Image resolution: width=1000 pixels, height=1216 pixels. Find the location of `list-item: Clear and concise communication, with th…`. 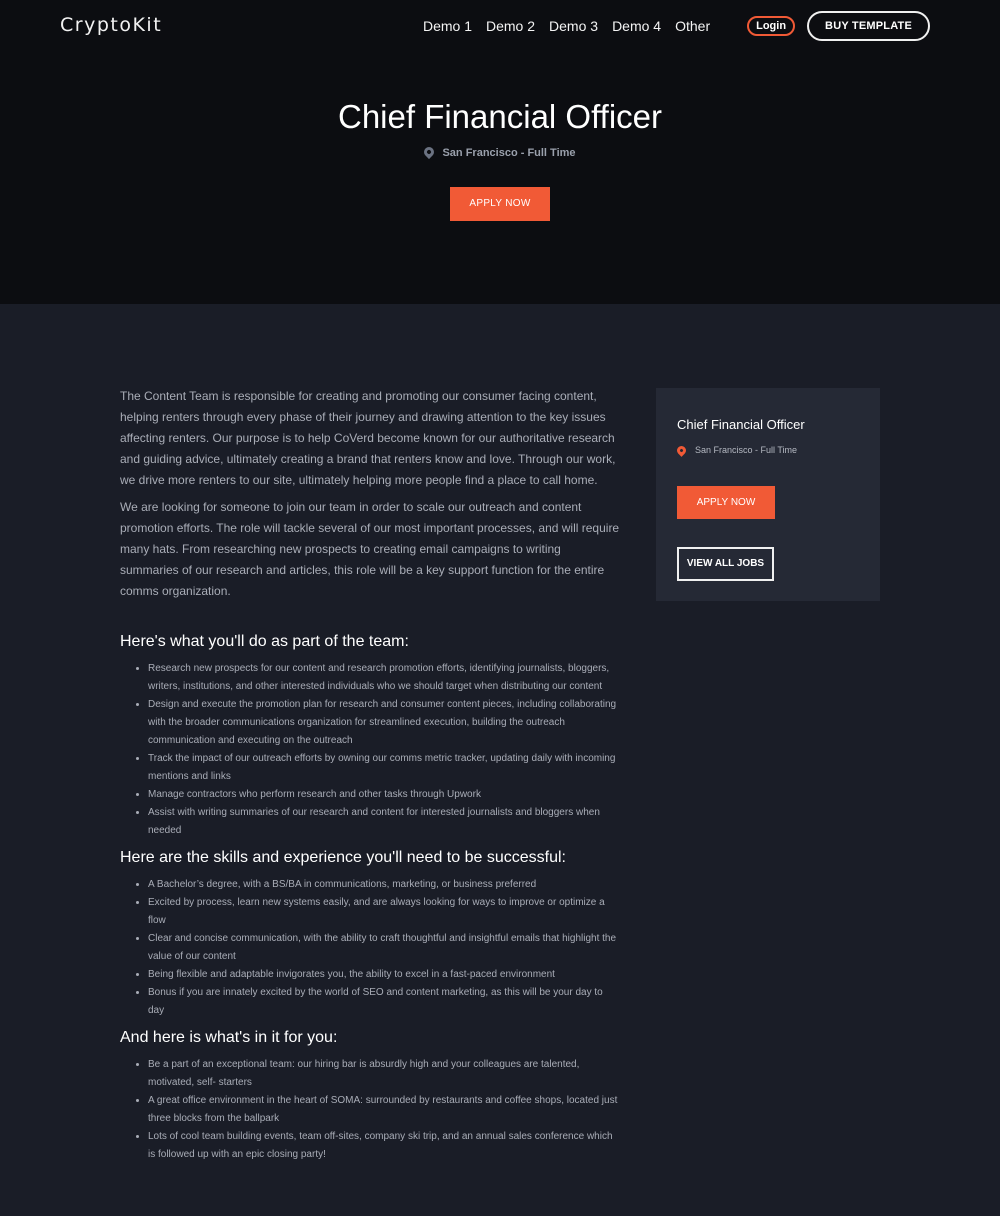

list-item: Clear and concise communication, with th… is located at coordinates (384, 948).